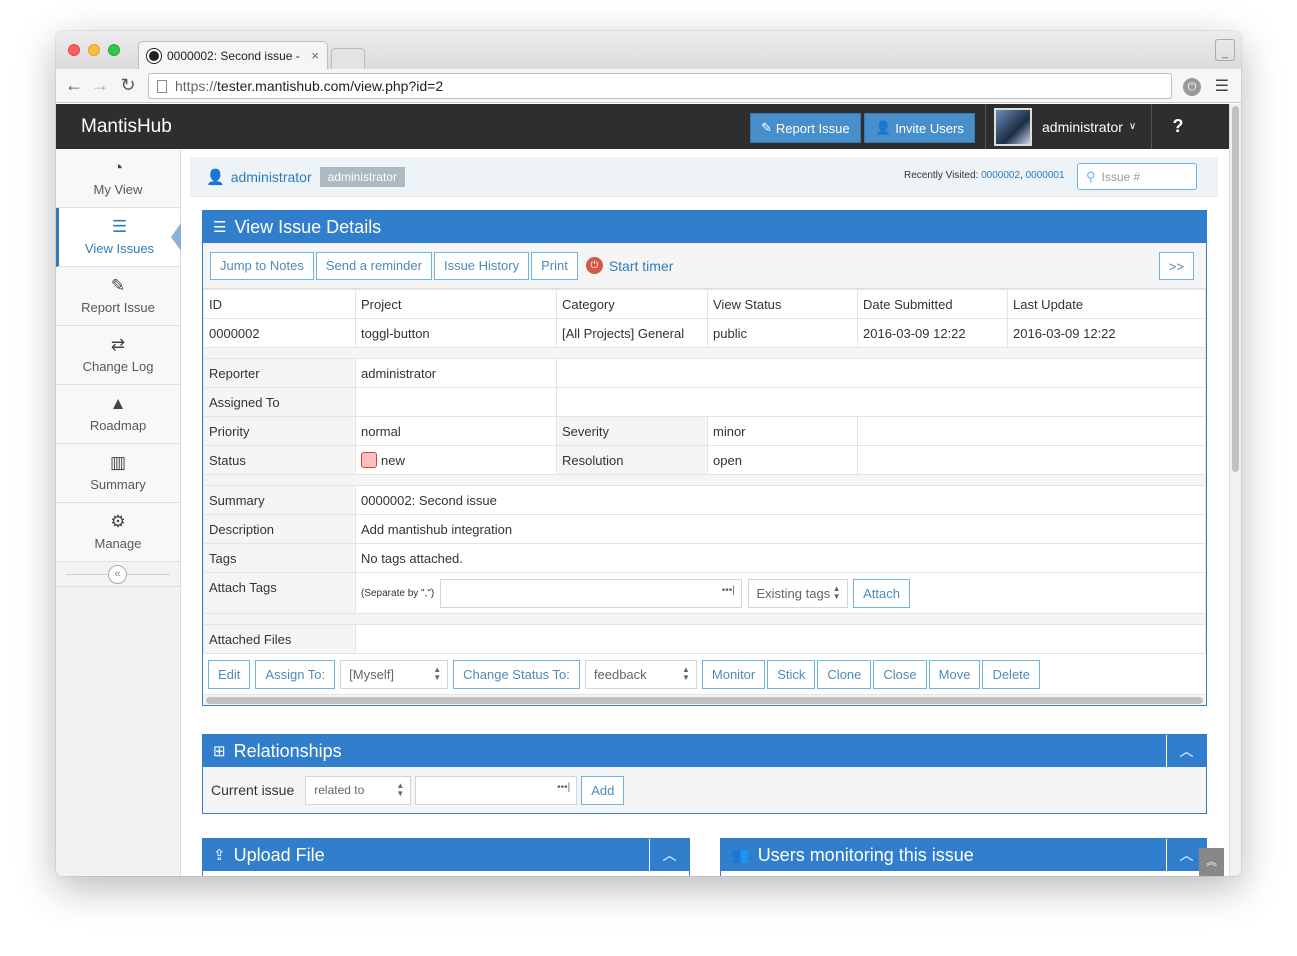 This screenshot has height=956, width=1297. What do you see at coordinates (704, 373) in the screenshot?
I see `table-row: Reporter administrator` at bounding box center [704, 373].